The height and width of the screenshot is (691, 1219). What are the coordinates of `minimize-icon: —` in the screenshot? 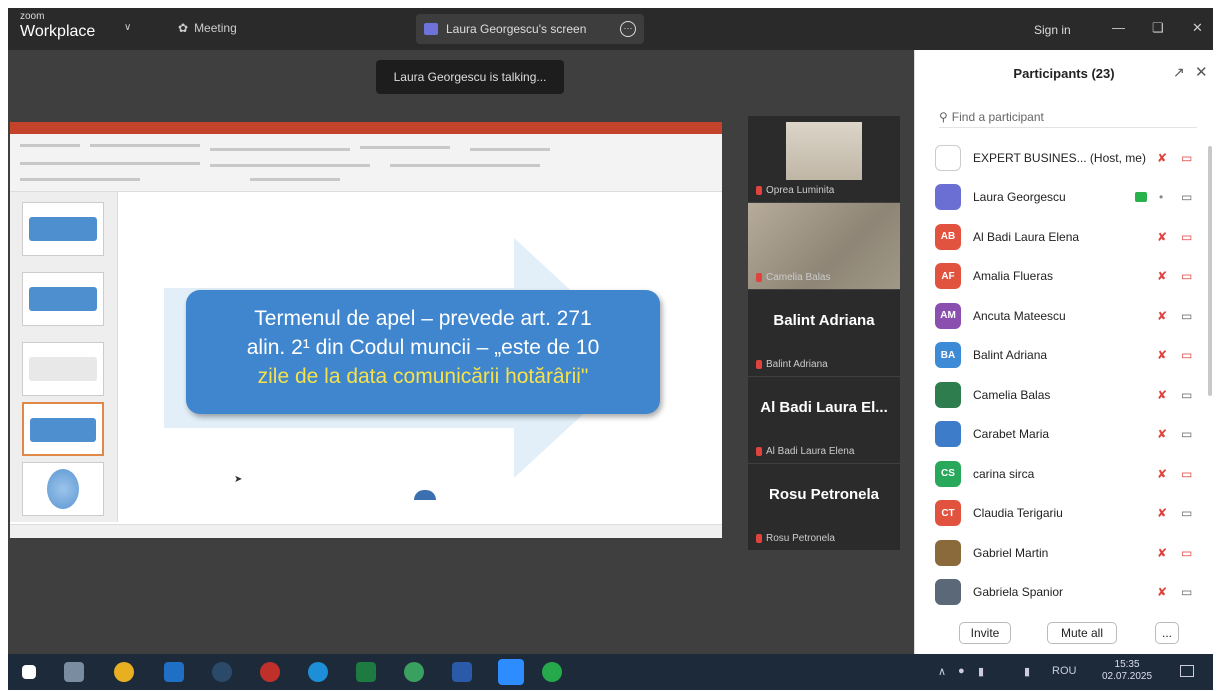 It's located at (1118, 27).